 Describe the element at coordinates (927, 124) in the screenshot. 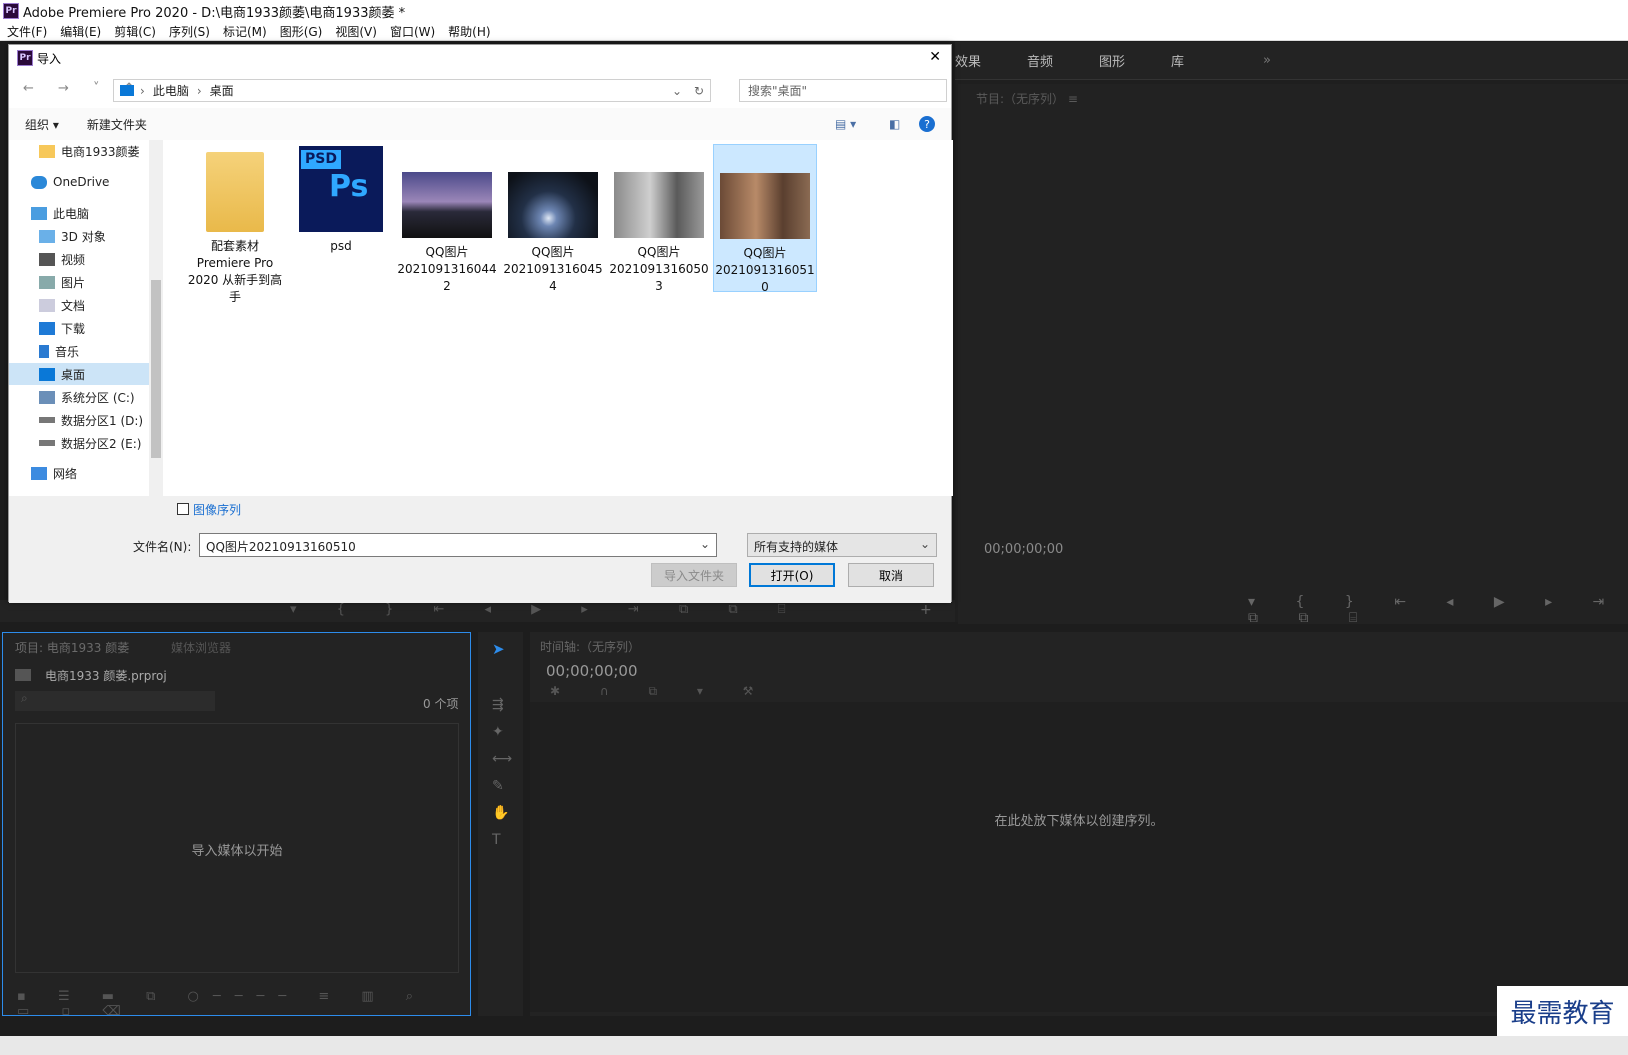

I see `help-icon: ?` at that location.